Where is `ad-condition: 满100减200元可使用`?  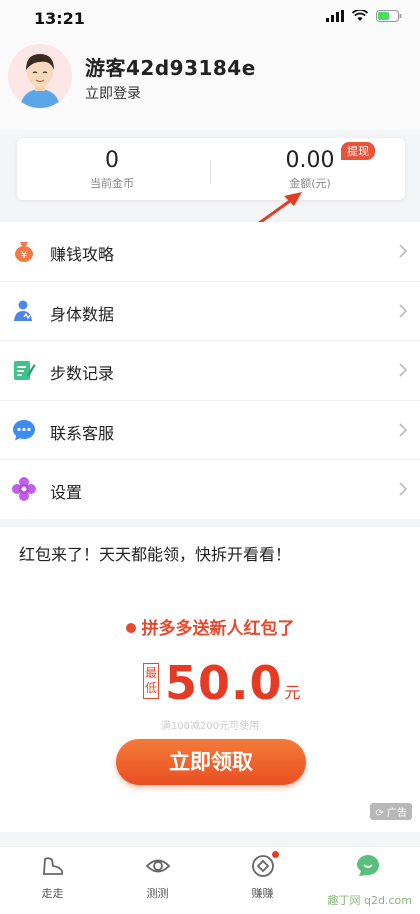
ad-condition: 满100减200元可使用 is located at coordinates (210, 726).